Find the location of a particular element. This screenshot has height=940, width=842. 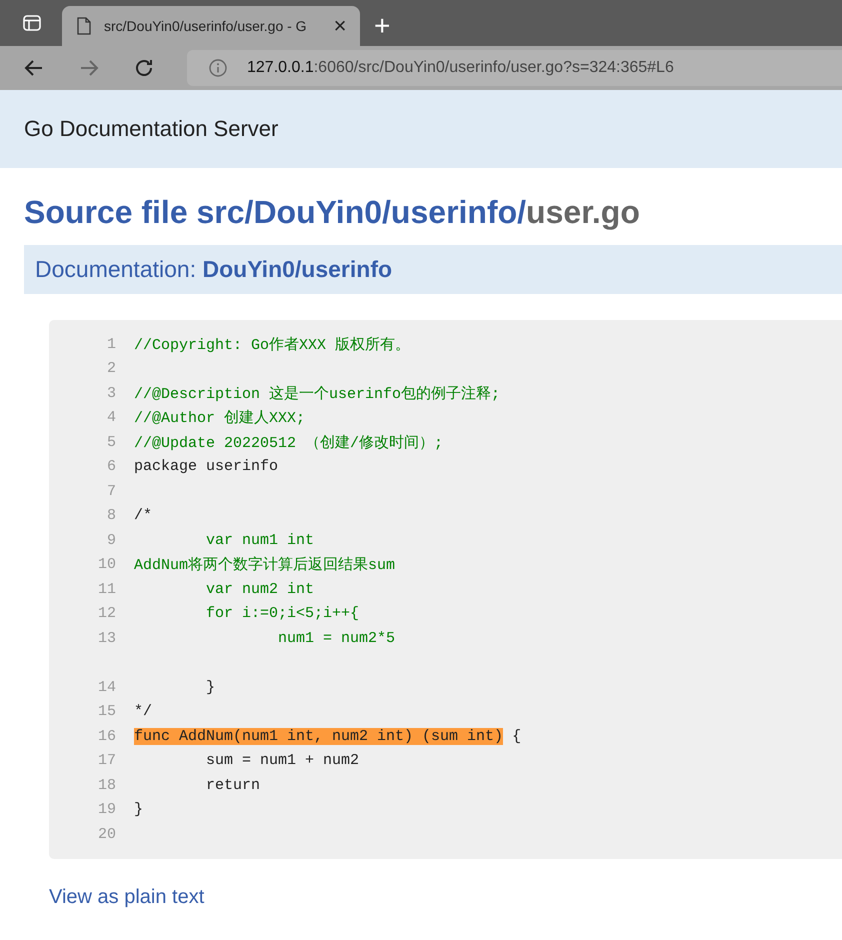

url-text: 127.0.0.1:6060/src/DouYin0/userinfo/user.go?s=324:365#L6 is located at coordinates (460, 68).